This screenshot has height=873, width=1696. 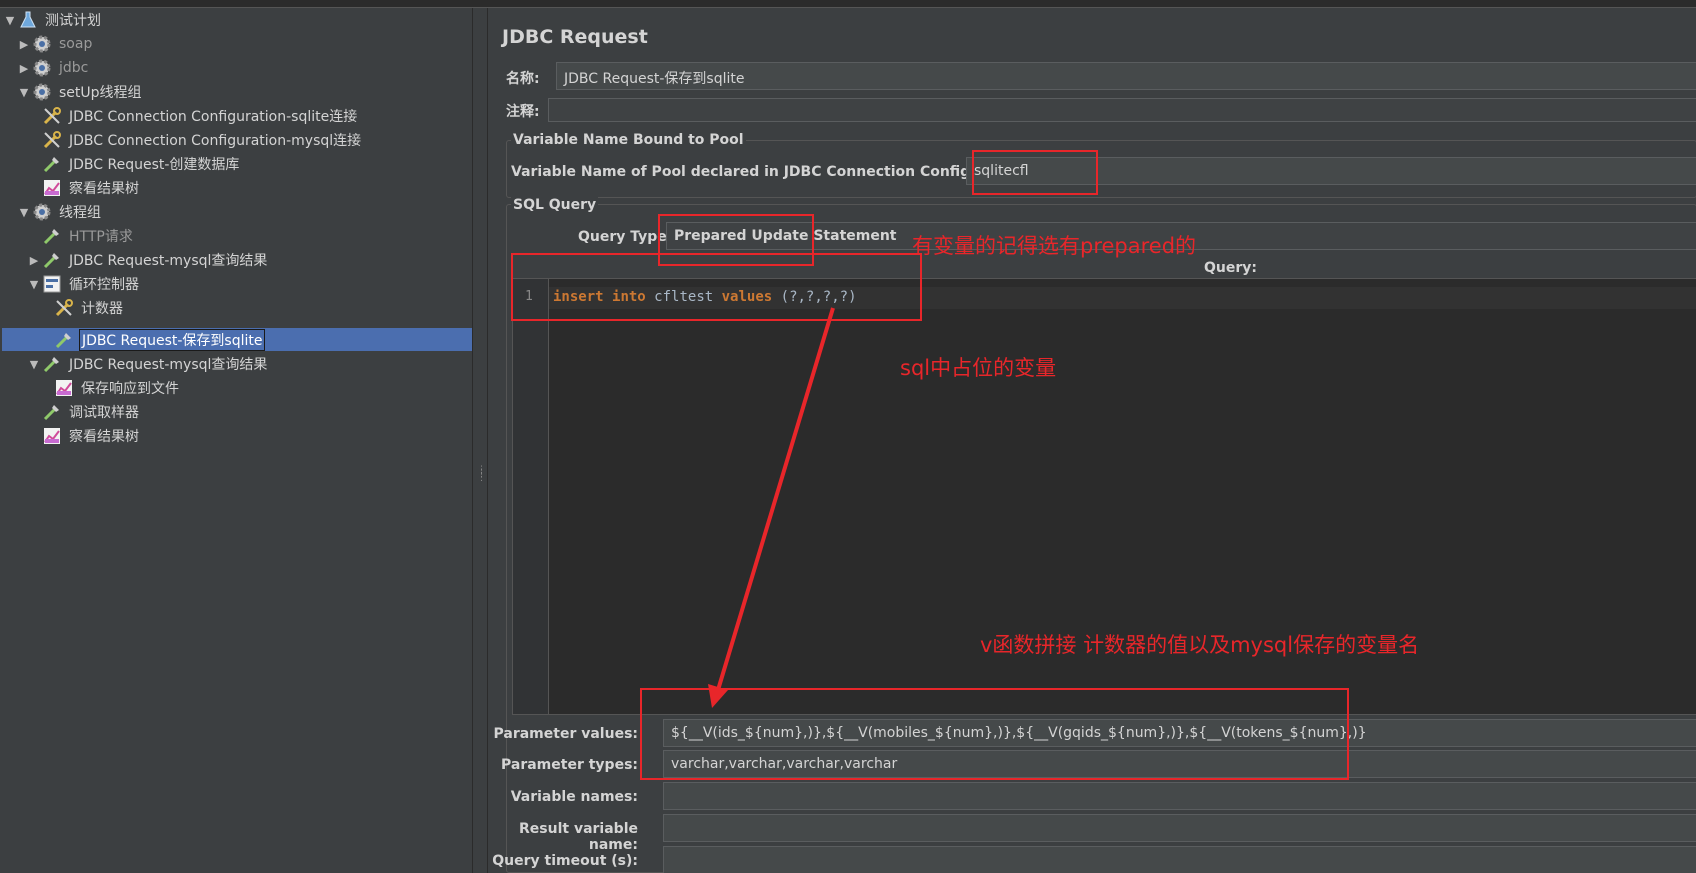 I want to click on variable-names-label: Variable names:, so click(x=574, y=797).